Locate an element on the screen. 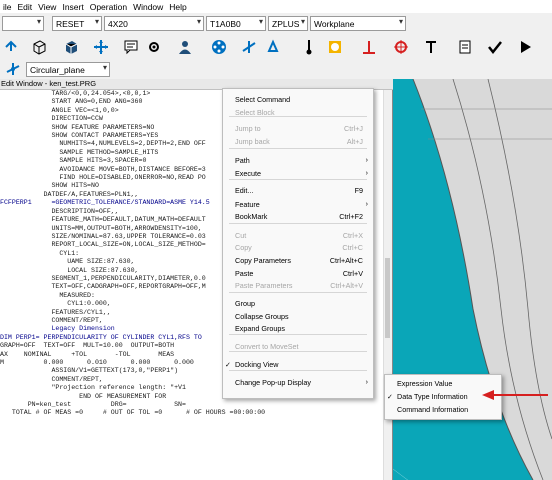 Image resolution: width=552 pixels, height=480 pixels. menu-item-bookmark: BookMark Ctrl+F2 is located at coordinates (298, 217).